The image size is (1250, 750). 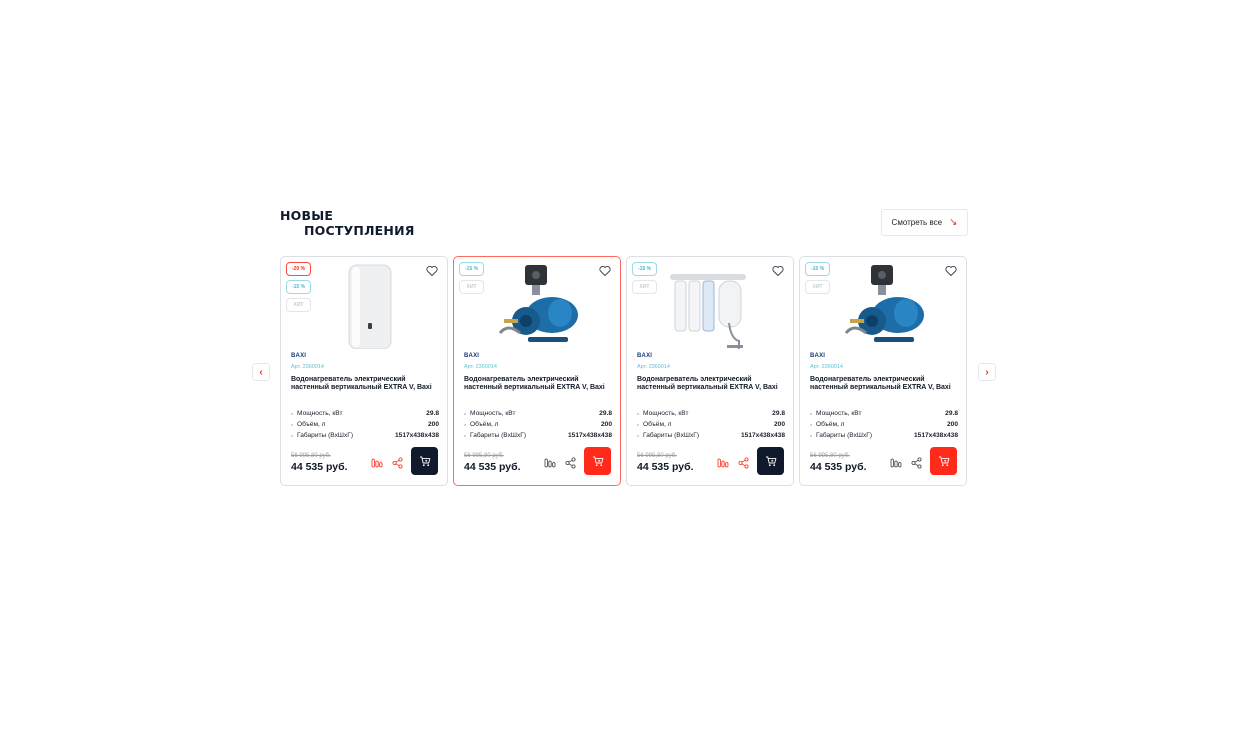 What do you see at coordinates (307, 215) in the screenshot?
I see `section-title-line1: НОВЫЕ` at bounding box center [307, 215].